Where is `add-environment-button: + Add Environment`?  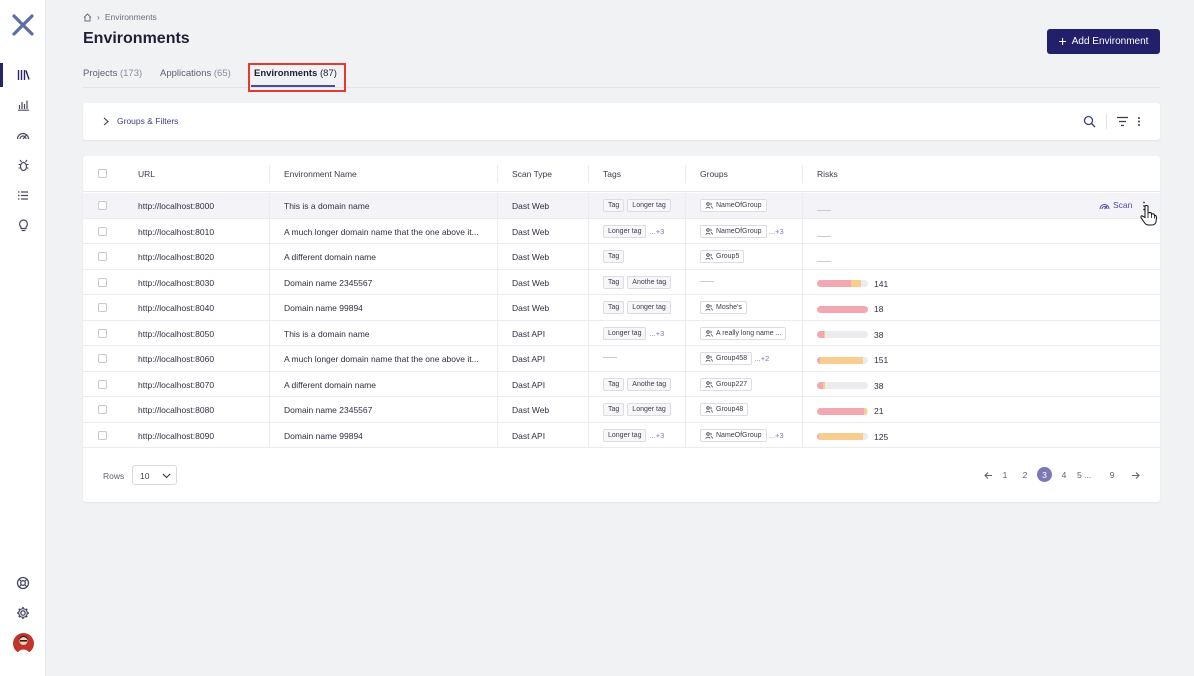
add-environment-button: + Add Environment is located at coordinates (1103, 41).